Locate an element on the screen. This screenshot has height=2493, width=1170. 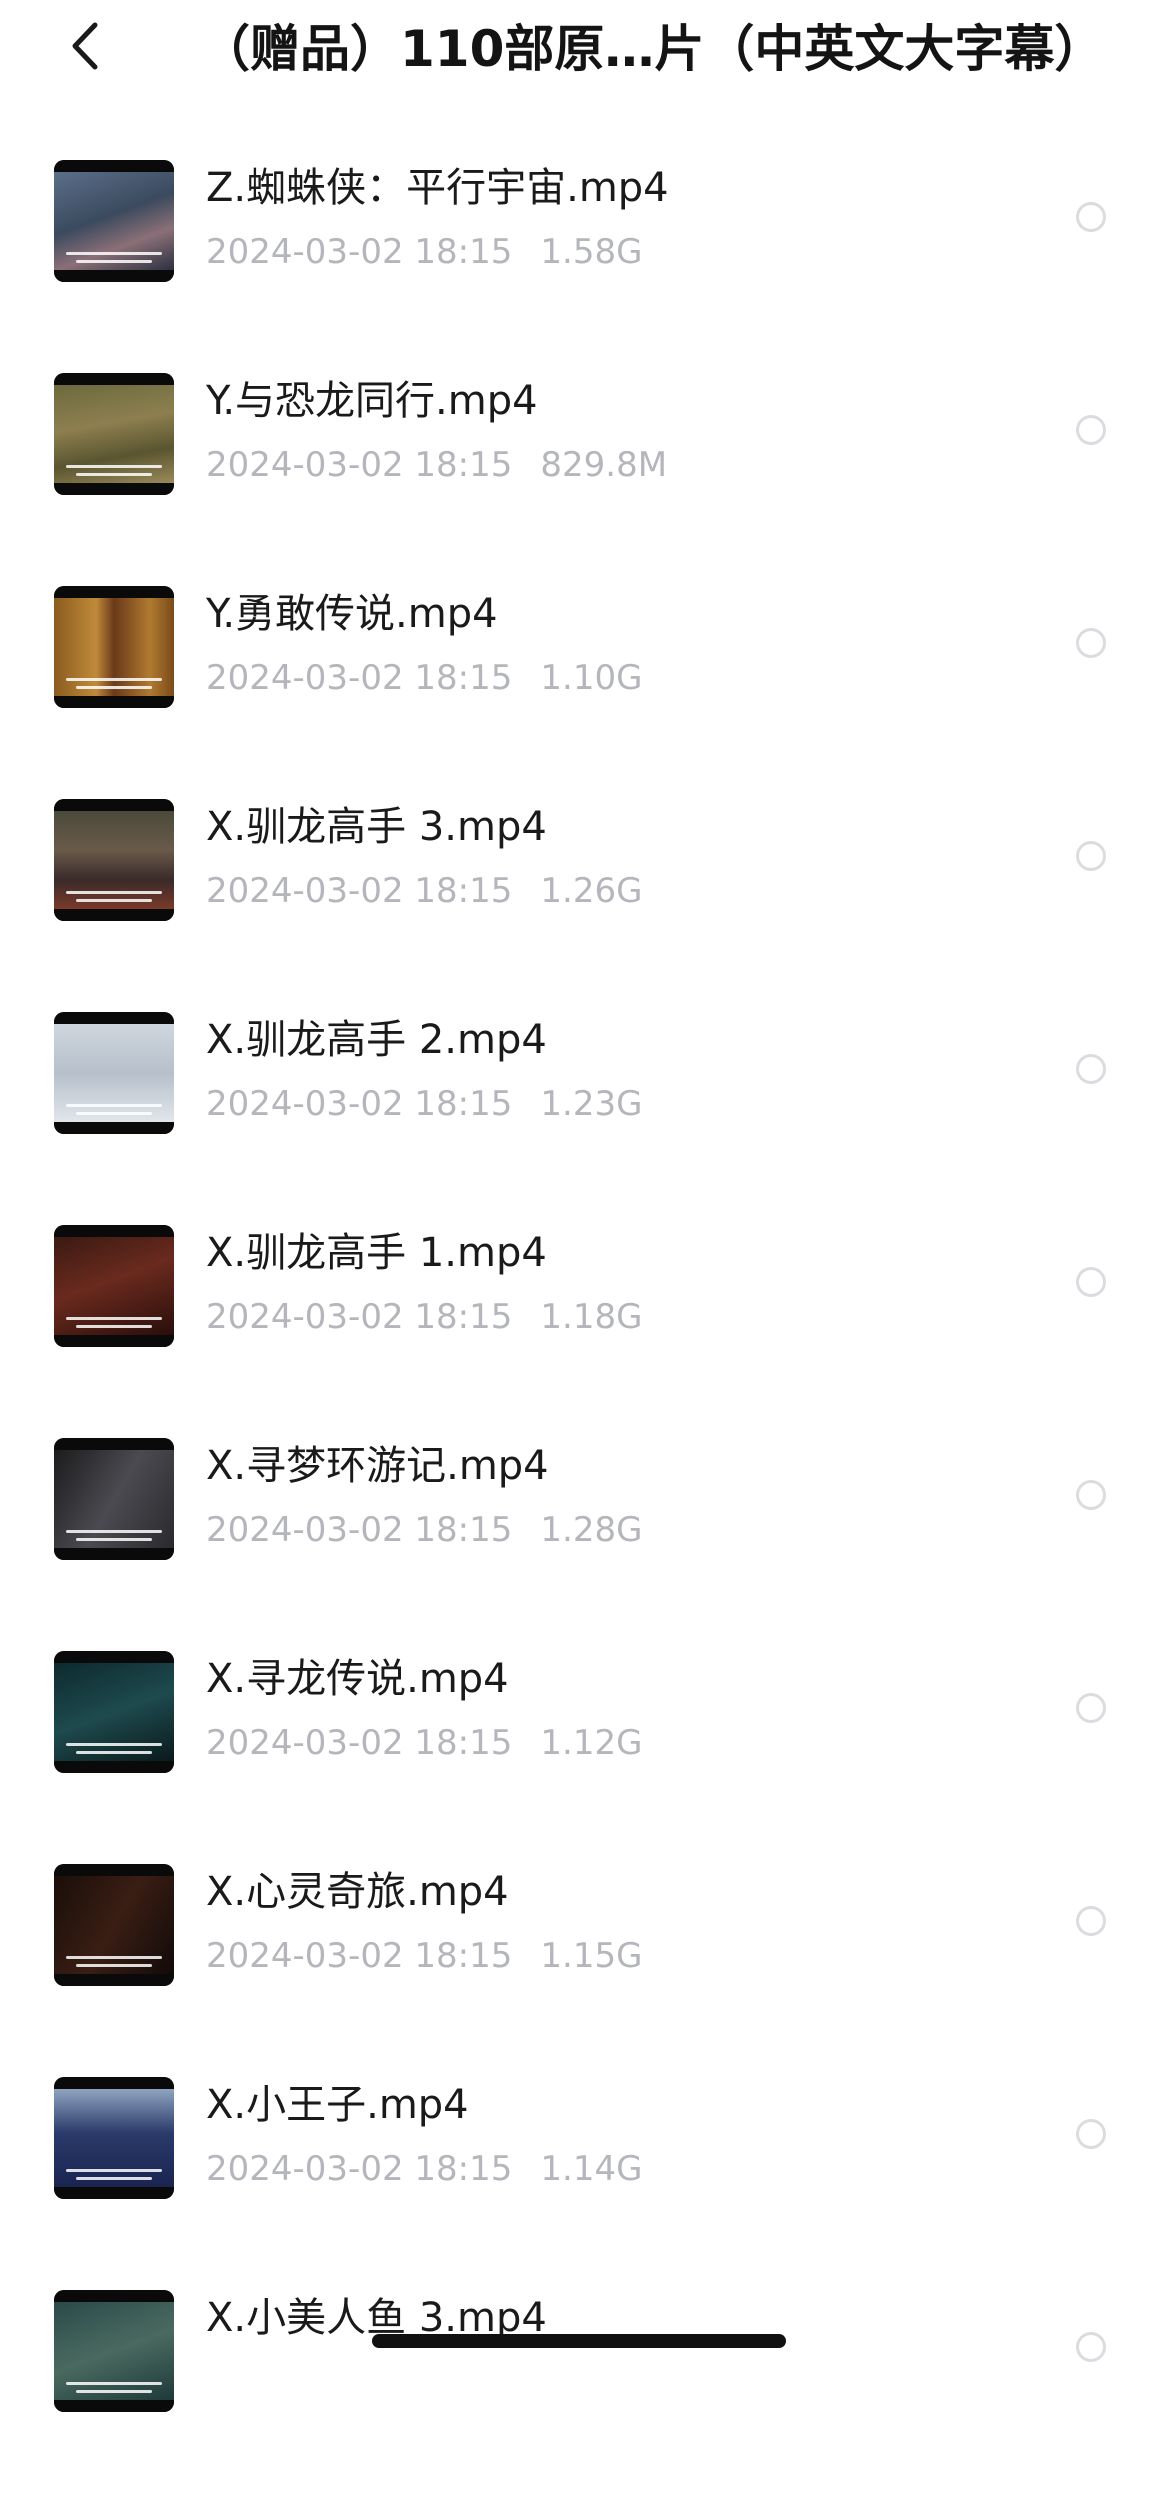
file-size: 1.12G is located at coordinates (591, 1743).